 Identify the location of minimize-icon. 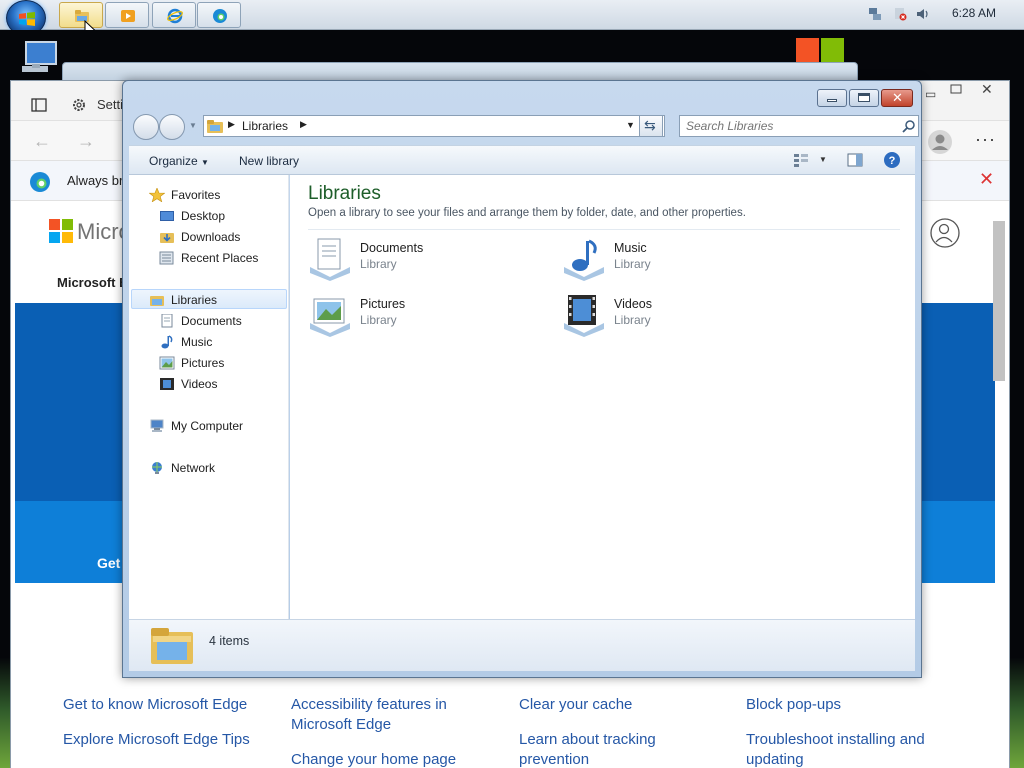
(832, 100).